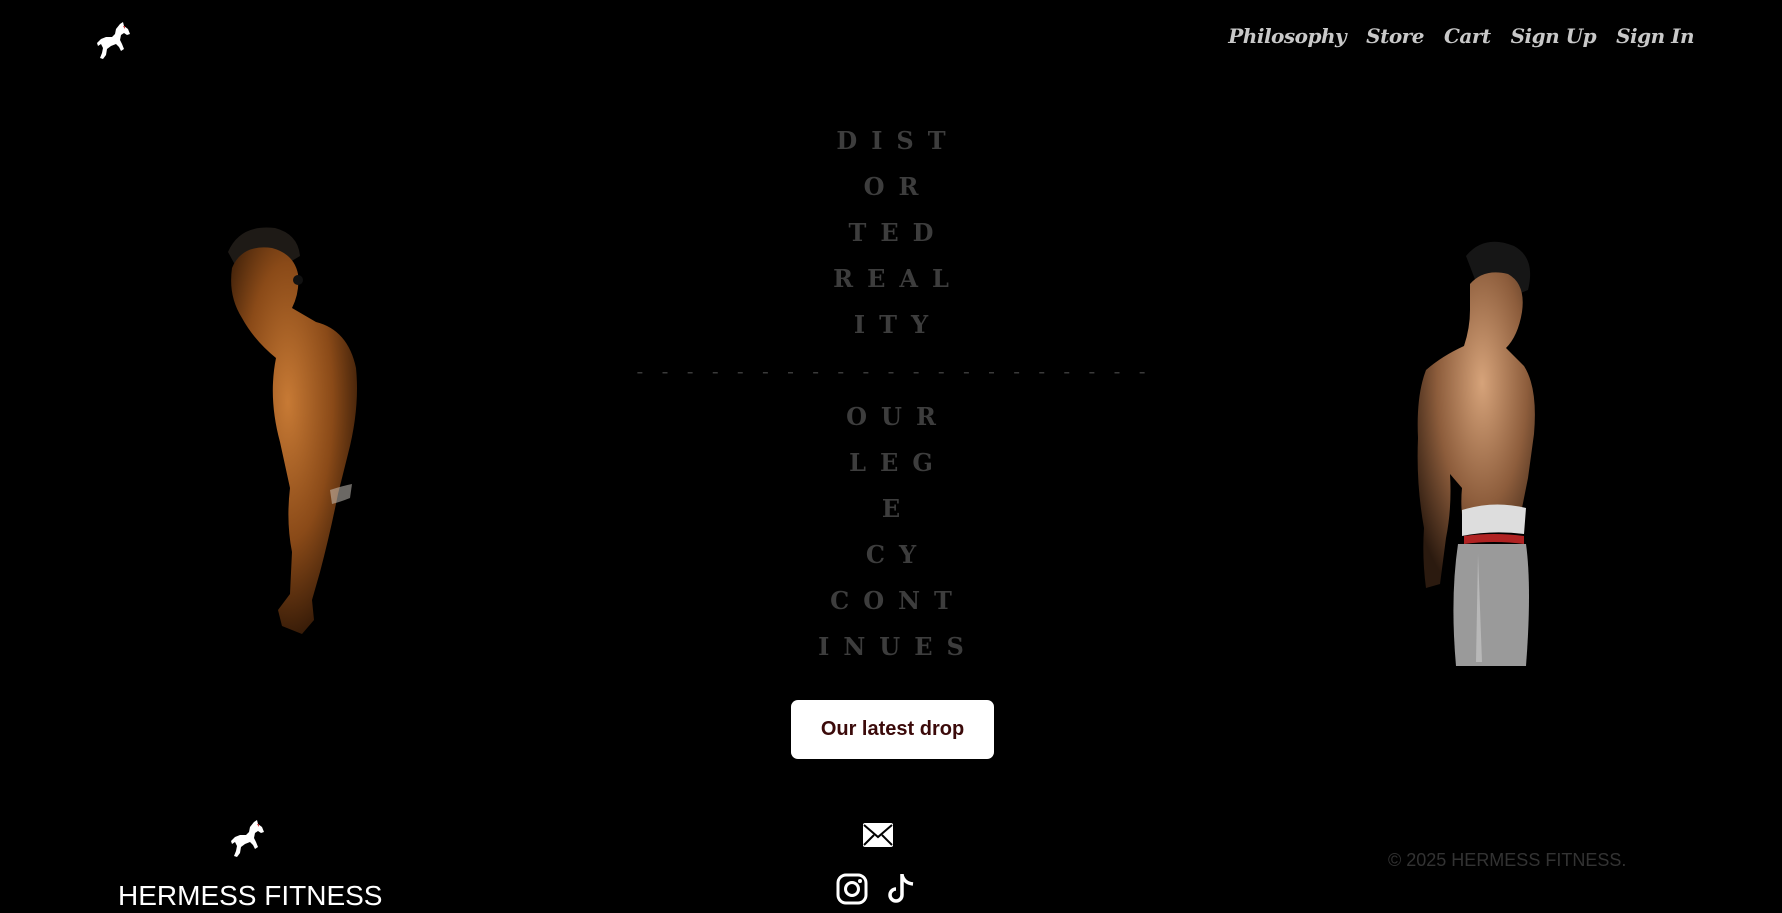 This screenshot has width=1782, height=913. Describe the element at coordinates (898, 278) in the screenshot. I see `hero-line: REAL` at that location.